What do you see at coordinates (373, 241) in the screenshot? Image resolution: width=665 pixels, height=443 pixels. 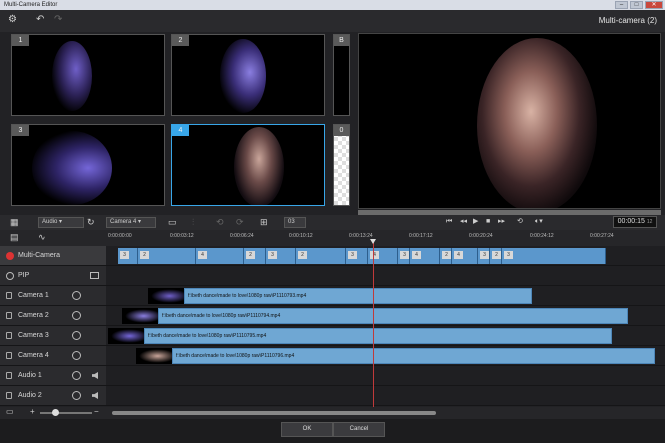 I see `playhead-marker-icon` at bounding box center [373, 241].